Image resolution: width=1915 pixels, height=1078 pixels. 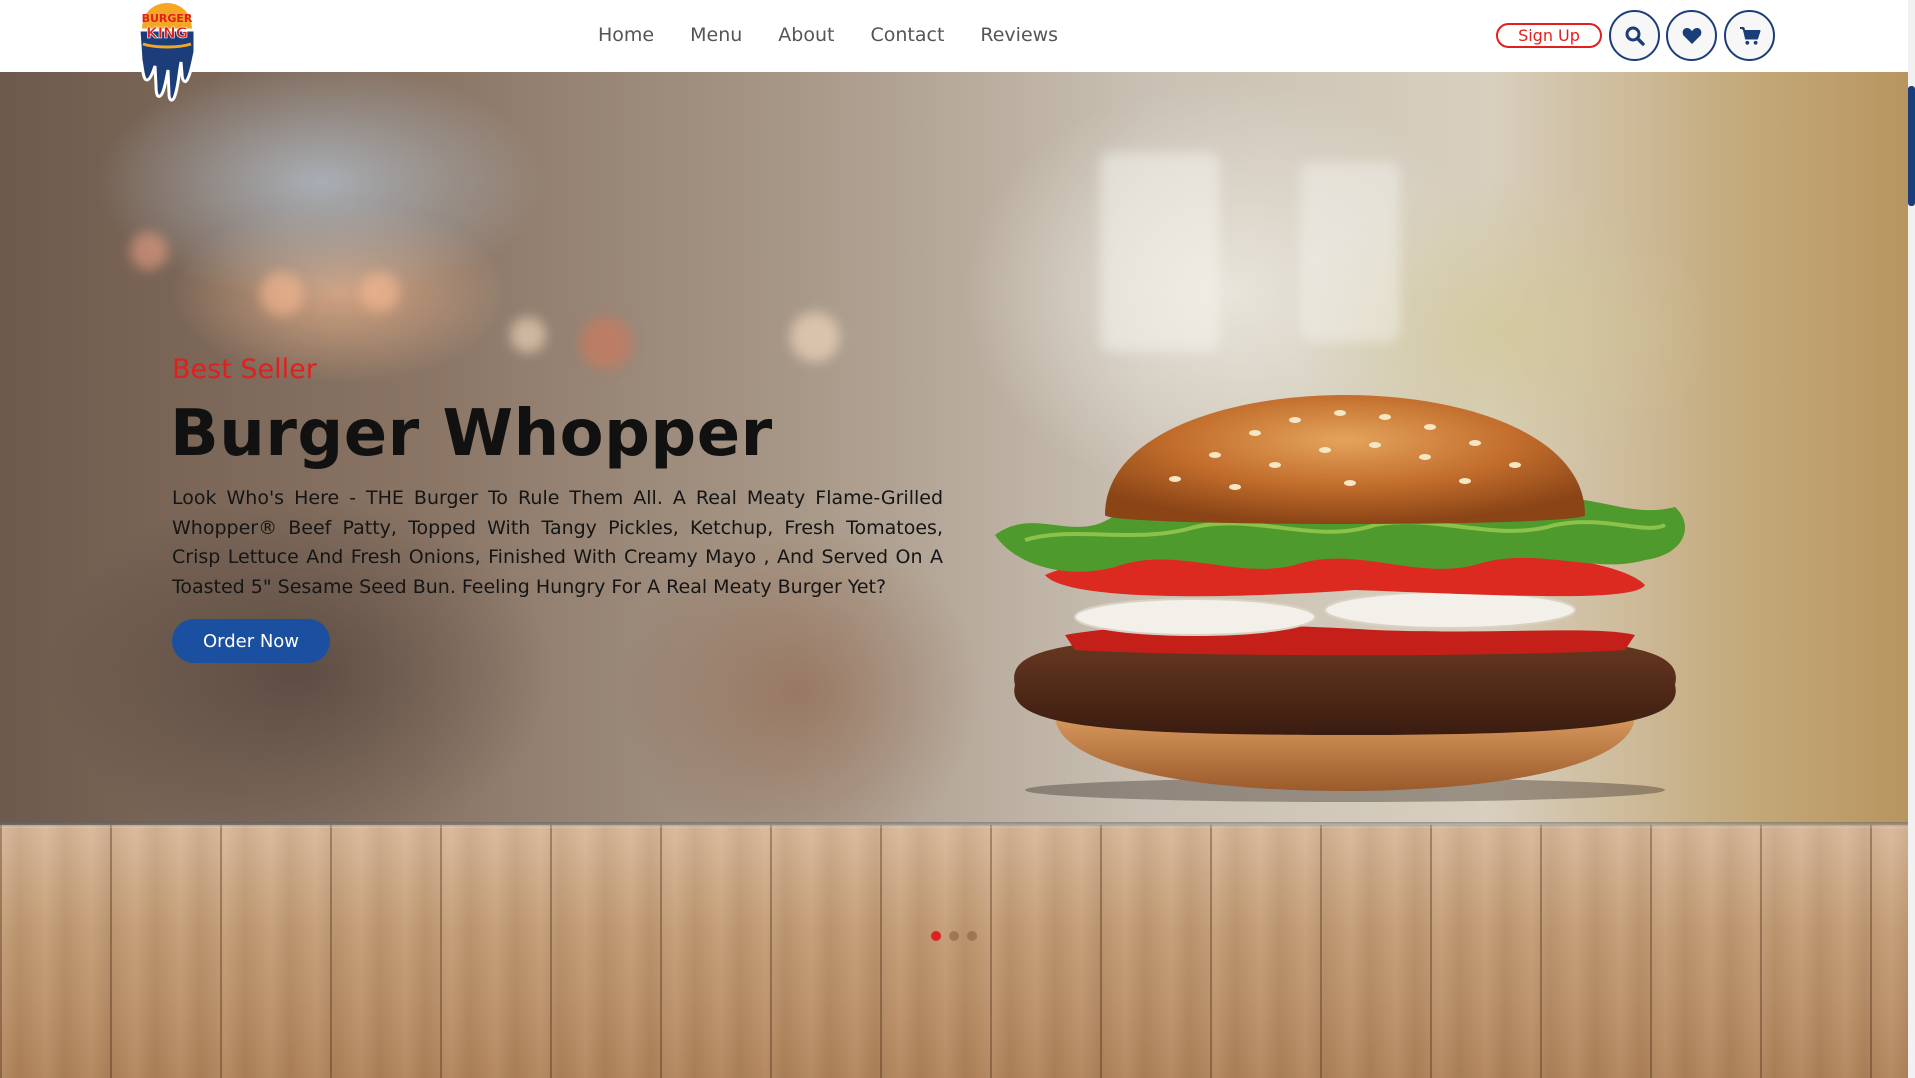 What do you see at coordinates (1340, 598) in the screenshot?
I see `whopper-burger-image` at bounding box center [1340, 598].